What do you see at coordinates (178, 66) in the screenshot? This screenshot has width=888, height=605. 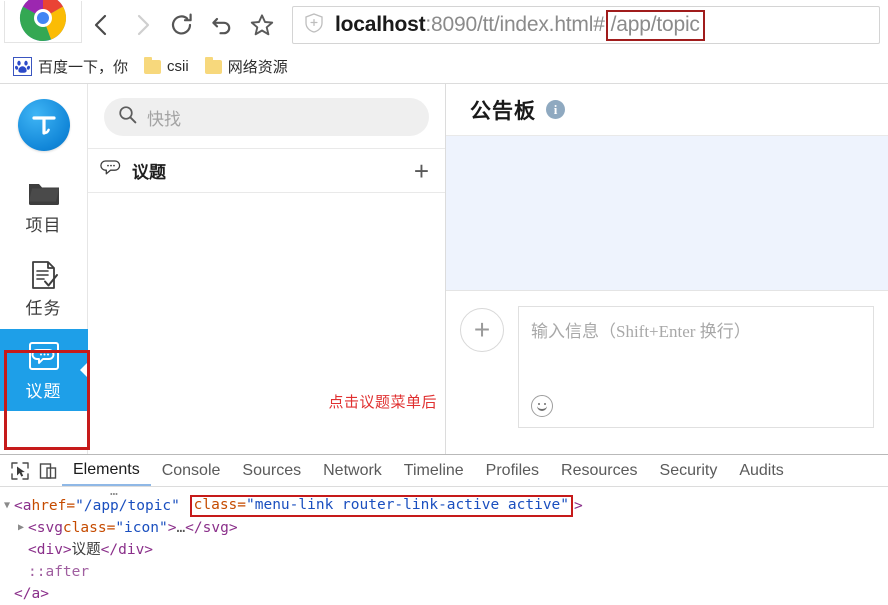 I see `bookmark-label: csii` at bounding box center [178, 66].